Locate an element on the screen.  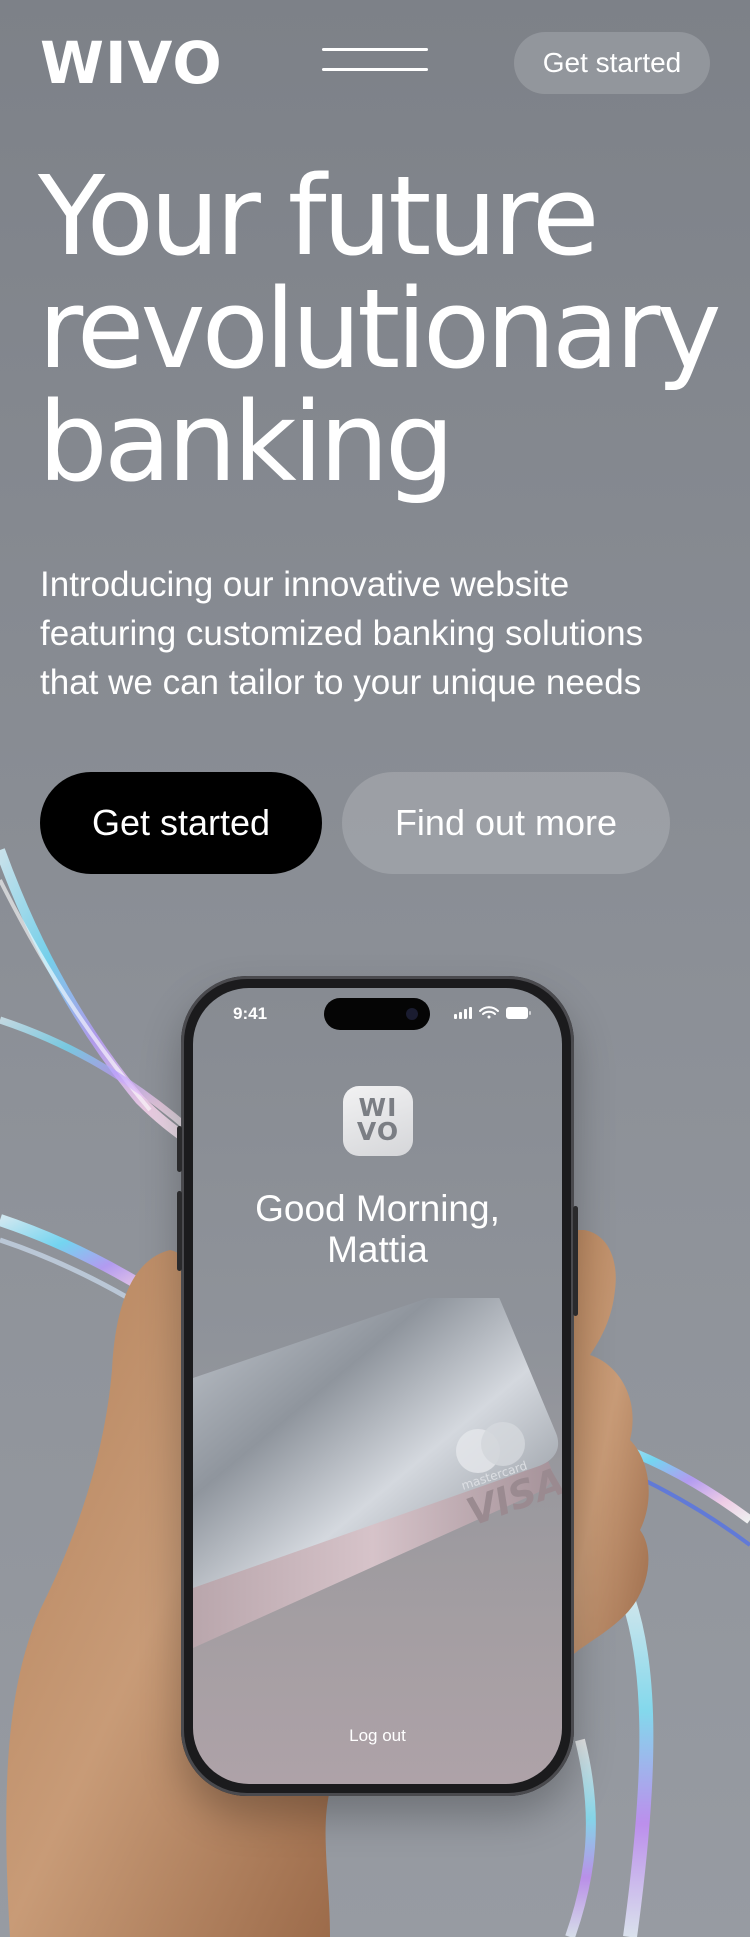
signal-icon is located at coordinates (463, 1013).